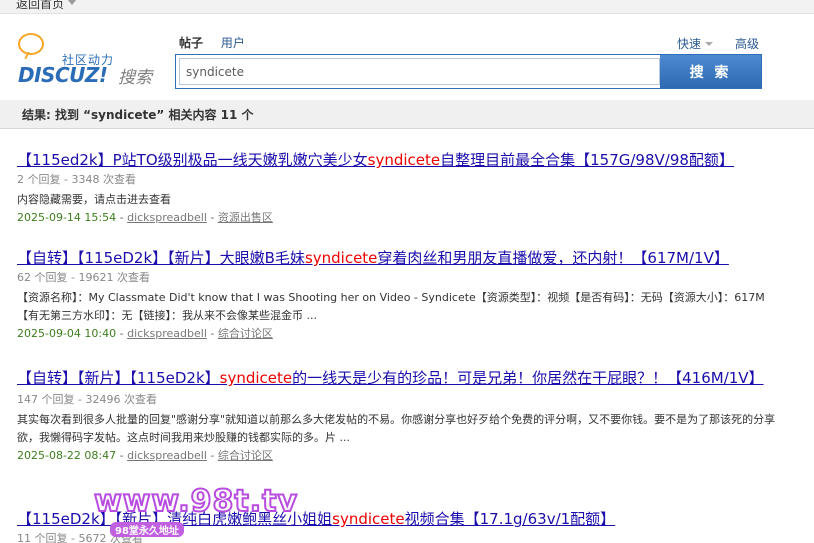  Describe the element at coordinates (689, 44) in the screenshot. I see `quick-search-label: 快速` at that location.